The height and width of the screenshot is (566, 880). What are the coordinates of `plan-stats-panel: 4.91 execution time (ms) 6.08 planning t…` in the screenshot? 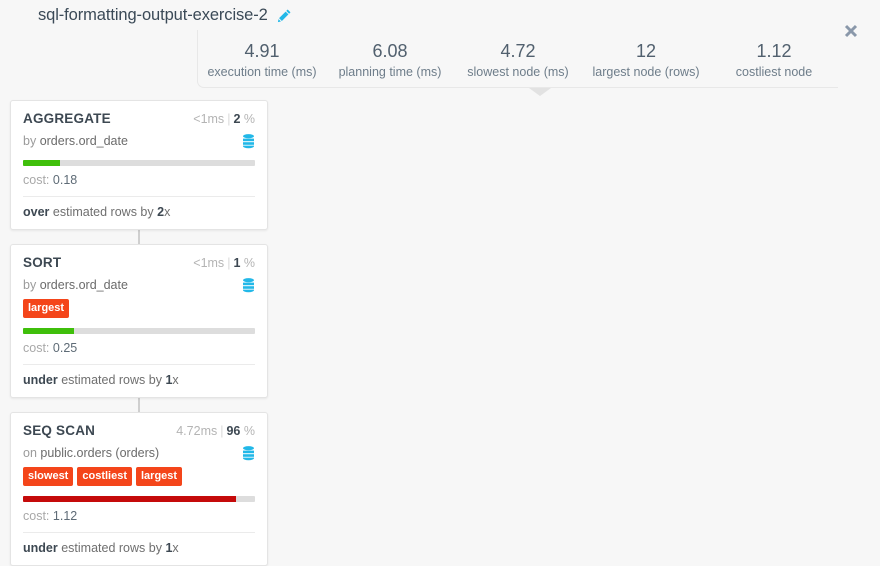 It's located at (517, 59).